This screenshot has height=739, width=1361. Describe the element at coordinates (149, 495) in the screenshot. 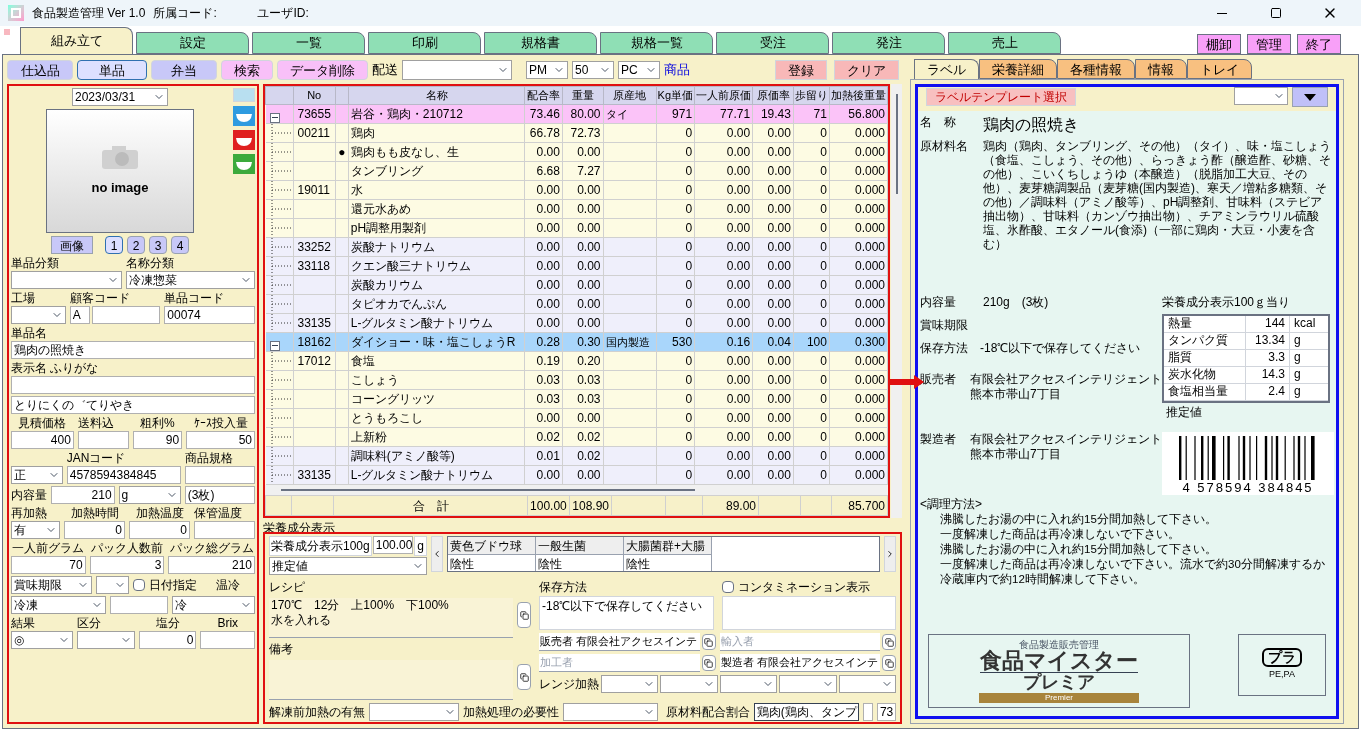

I see `dropdown: g` at that location.